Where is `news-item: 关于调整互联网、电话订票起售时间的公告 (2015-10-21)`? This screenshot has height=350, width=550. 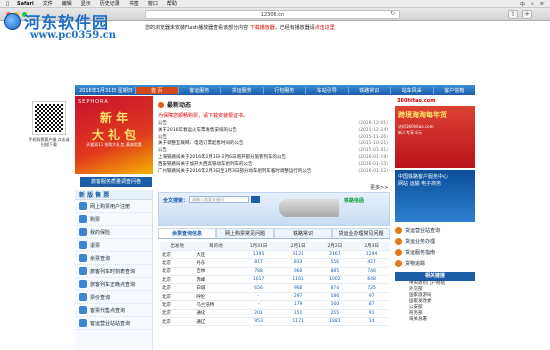 news-item: 关于调整互联网、电话订票起售时间的公告 (2015-10-21) is located at coordinates (273, 144).